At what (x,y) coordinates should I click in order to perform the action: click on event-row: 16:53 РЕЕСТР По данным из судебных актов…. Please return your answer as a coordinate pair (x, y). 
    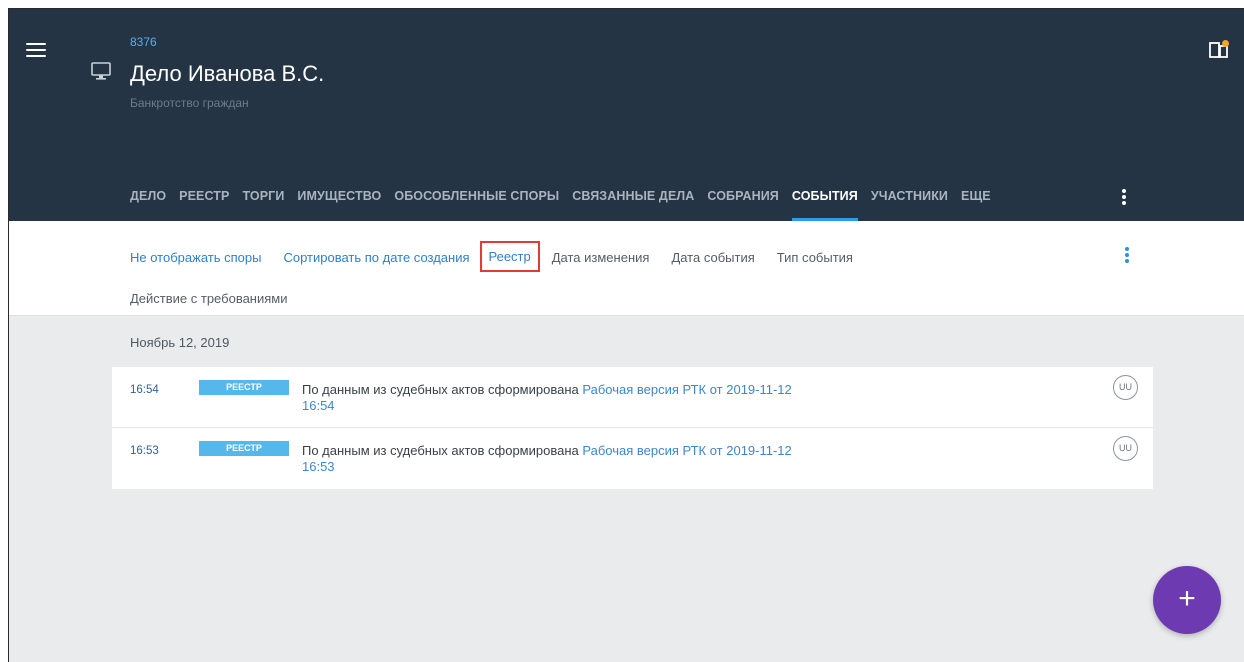
    Looking at the image, I should click on (632, 458).